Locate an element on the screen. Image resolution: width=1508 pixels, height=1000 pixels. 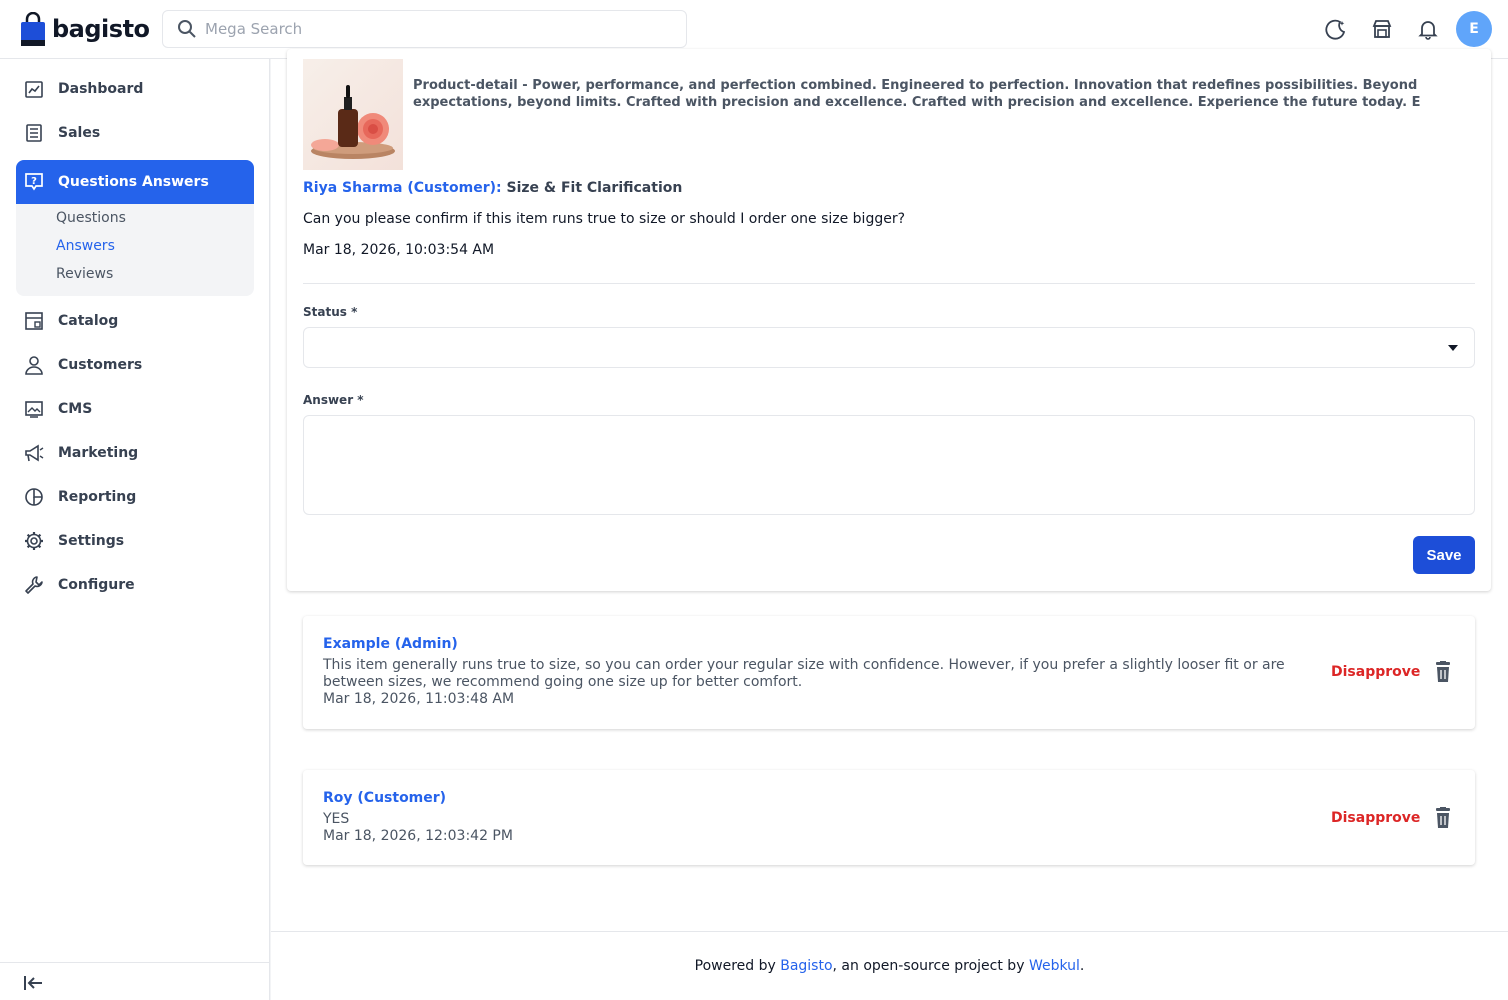
answer-text: YES is located at coordinates (336, 819).